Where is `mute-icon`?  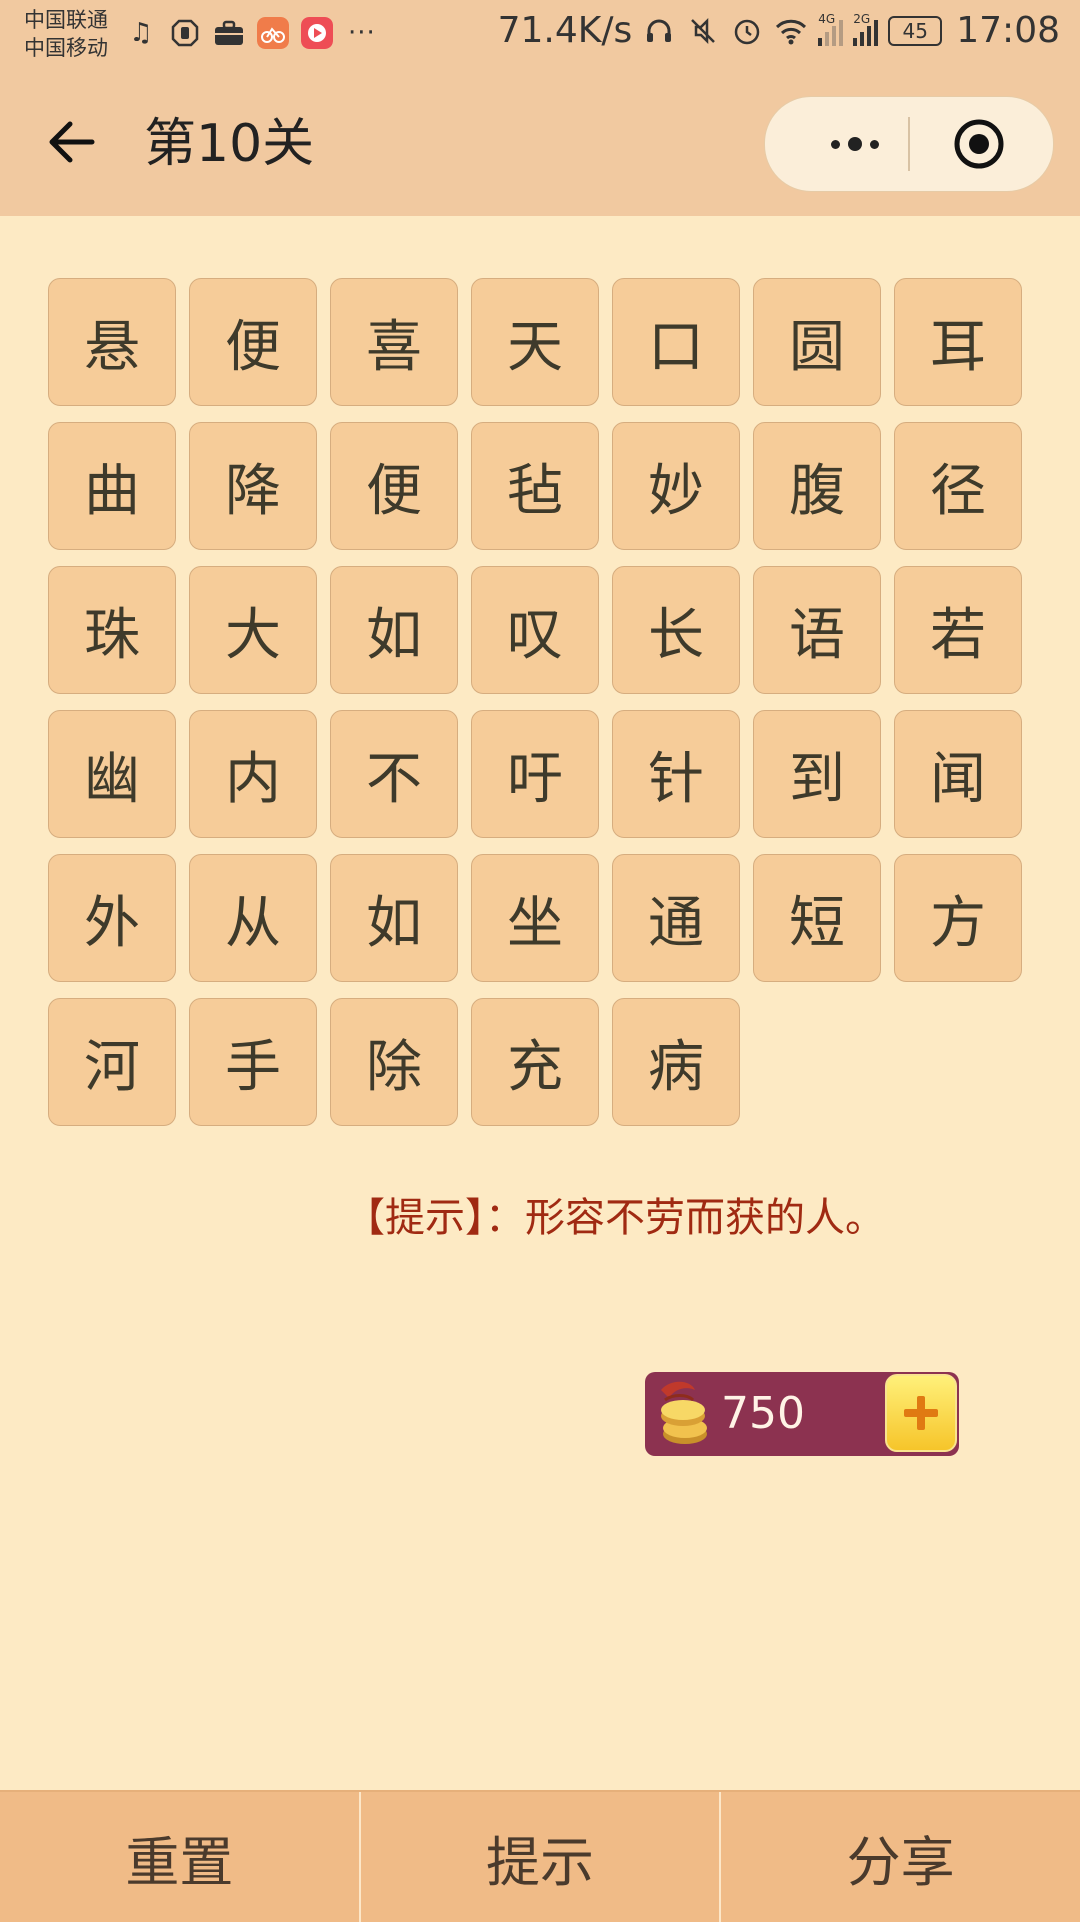
mute-icon is located at coordinates (703, 31).